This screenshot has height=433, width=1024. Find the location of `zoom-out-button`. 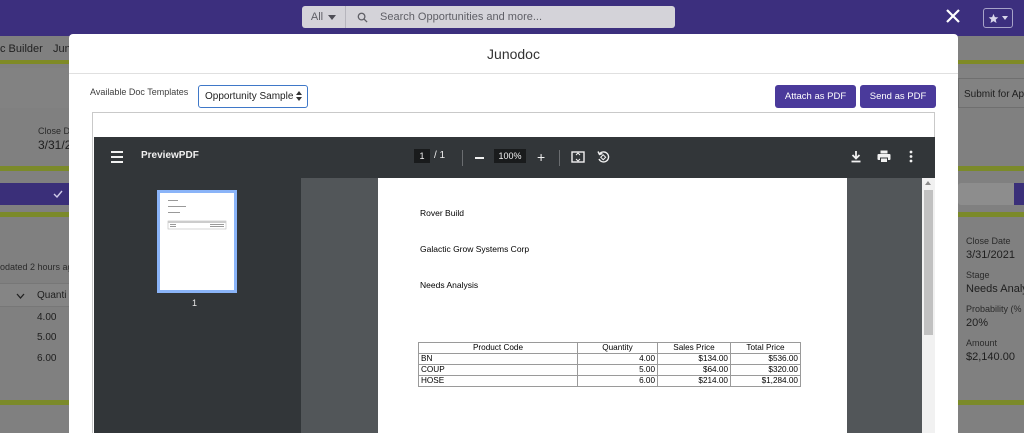

zoom-out-button is located at coordinates (479, 158).